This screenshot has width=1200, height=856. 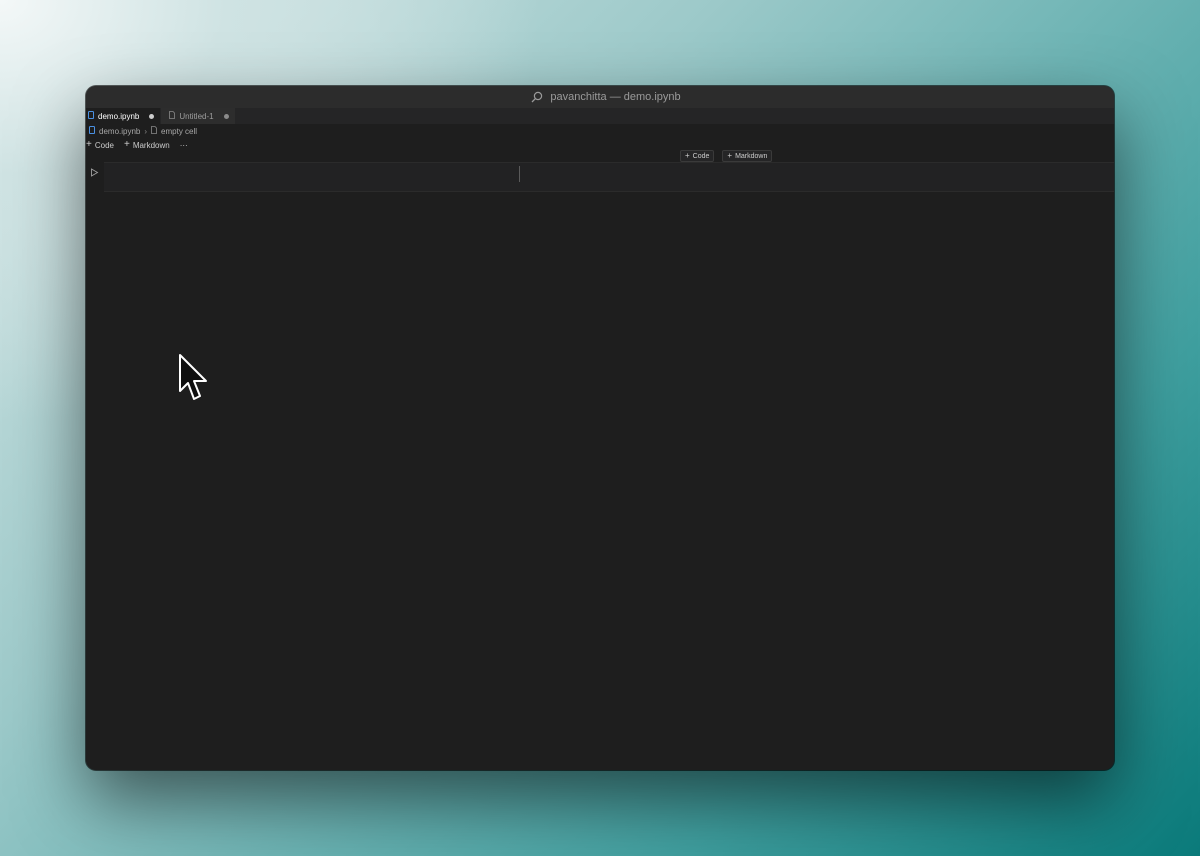 What do you see at coordinates (751, 156) in the screenshot?
I see `insert-markdown-label: Markdown` at bounding box center [751, 156].